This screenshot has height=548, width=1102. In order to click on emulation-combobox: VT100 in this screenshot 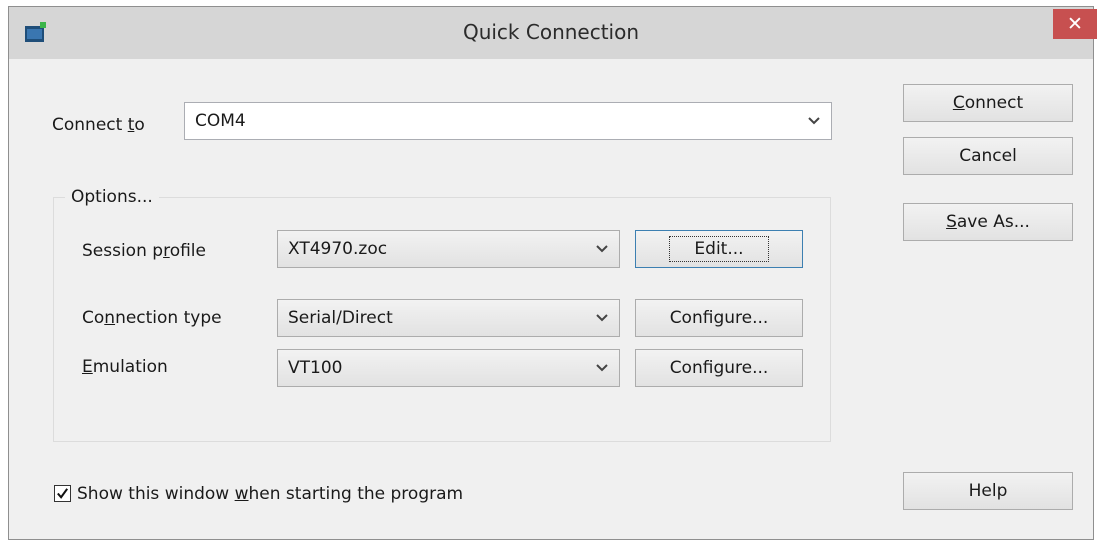, I will do `click(448, 368)`.